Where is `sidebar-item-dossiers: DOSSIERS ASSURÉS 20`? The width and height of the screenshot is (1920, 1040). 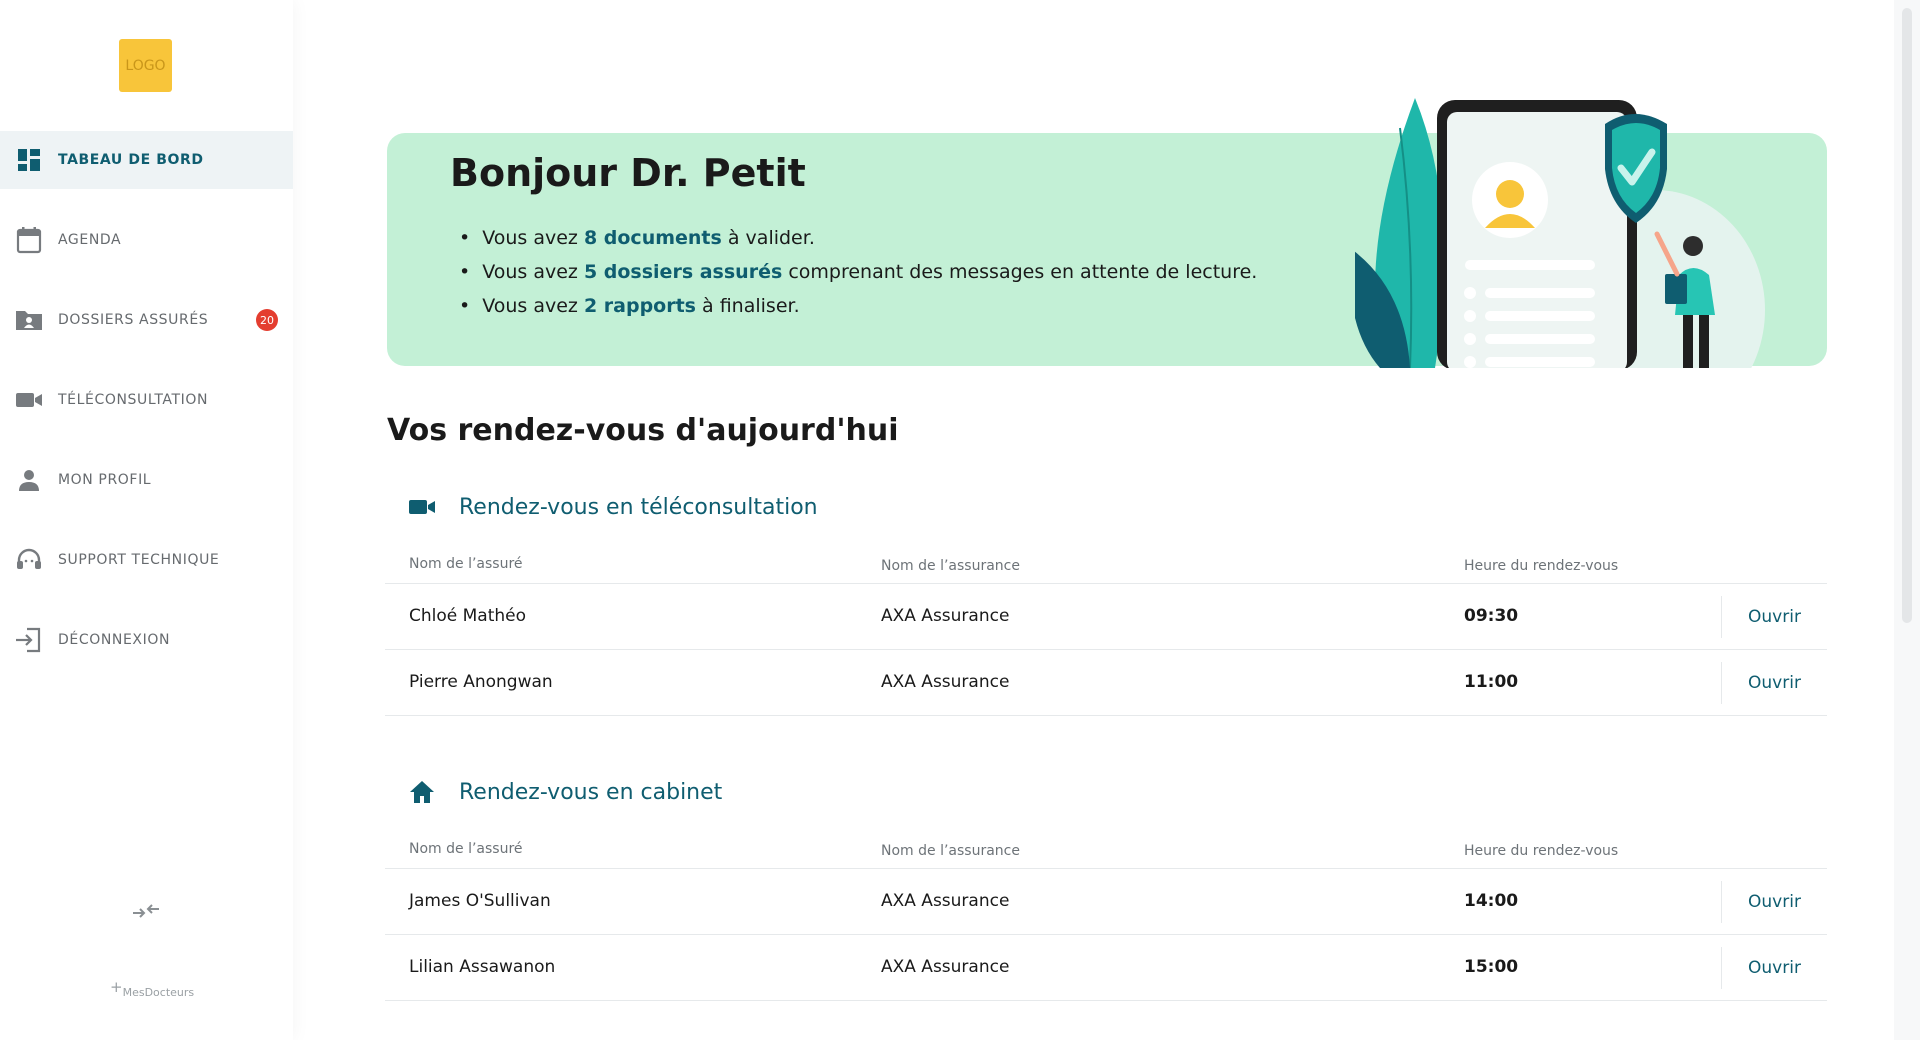 sidebar-item-dossiers: DOSSIERS ASSURÉS 20 is located at coordinates (146, 320).